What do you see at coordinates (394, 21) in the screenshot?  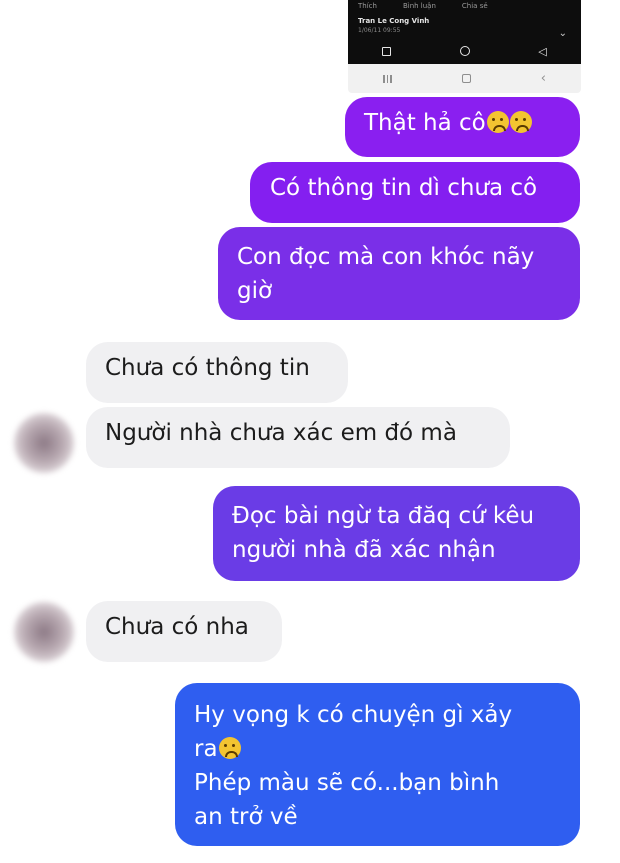 I see `shared-post-author: Tran Le Cong Vinh` at bounding box center [394, 21].